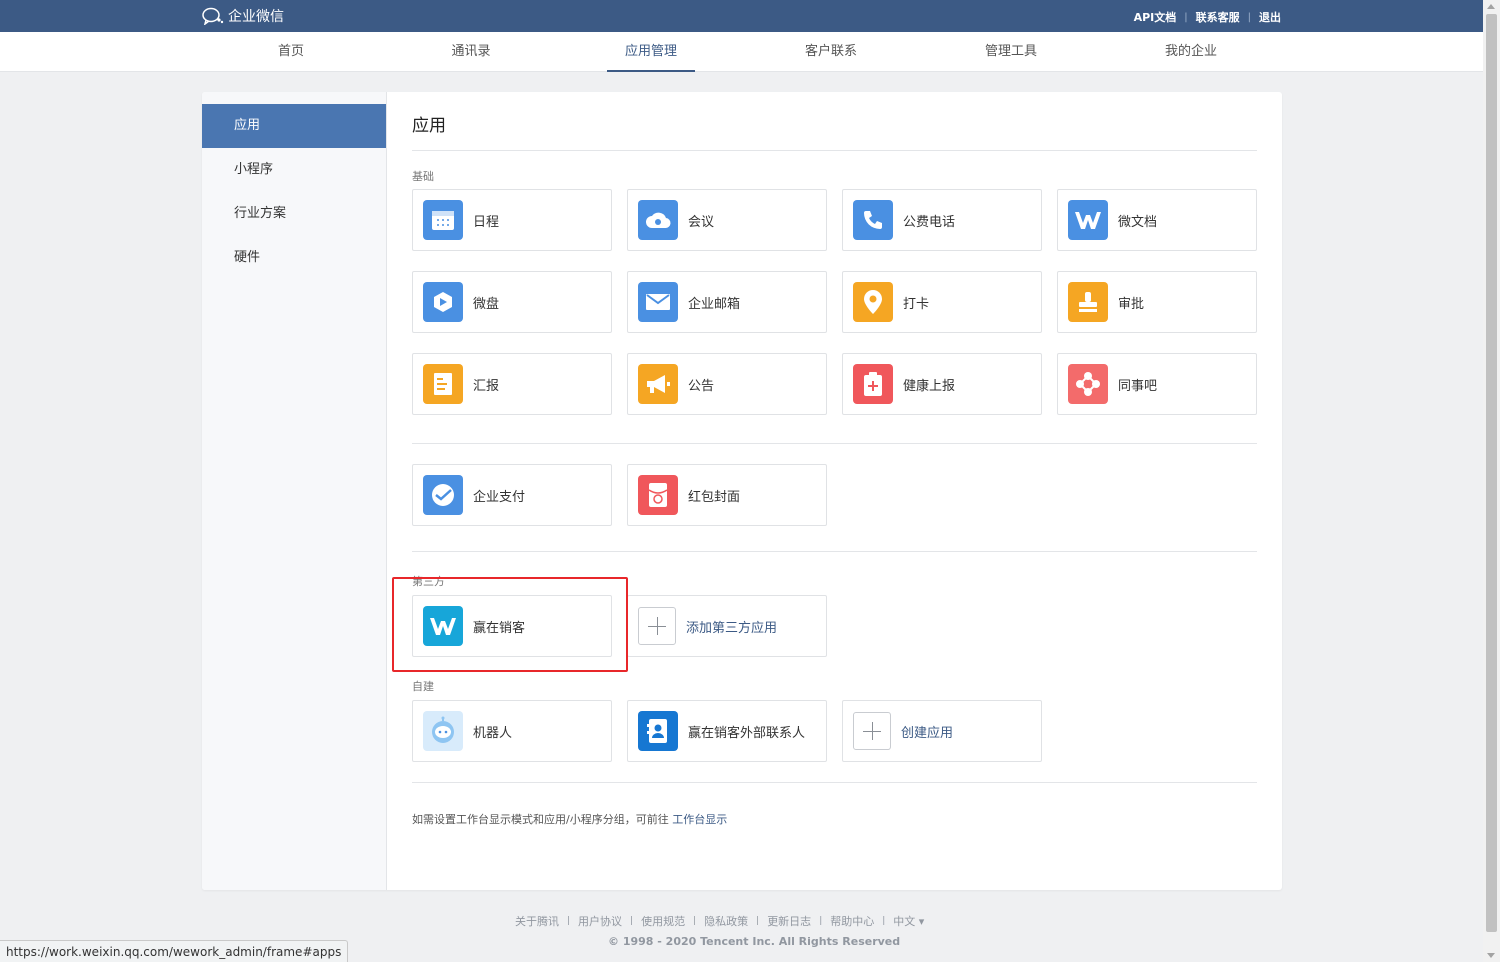 This screenshot has width=1500, height=962. Describe the element at coordinates (1131, 304) in the screenshot. I see `app-label: 审批` at that location.